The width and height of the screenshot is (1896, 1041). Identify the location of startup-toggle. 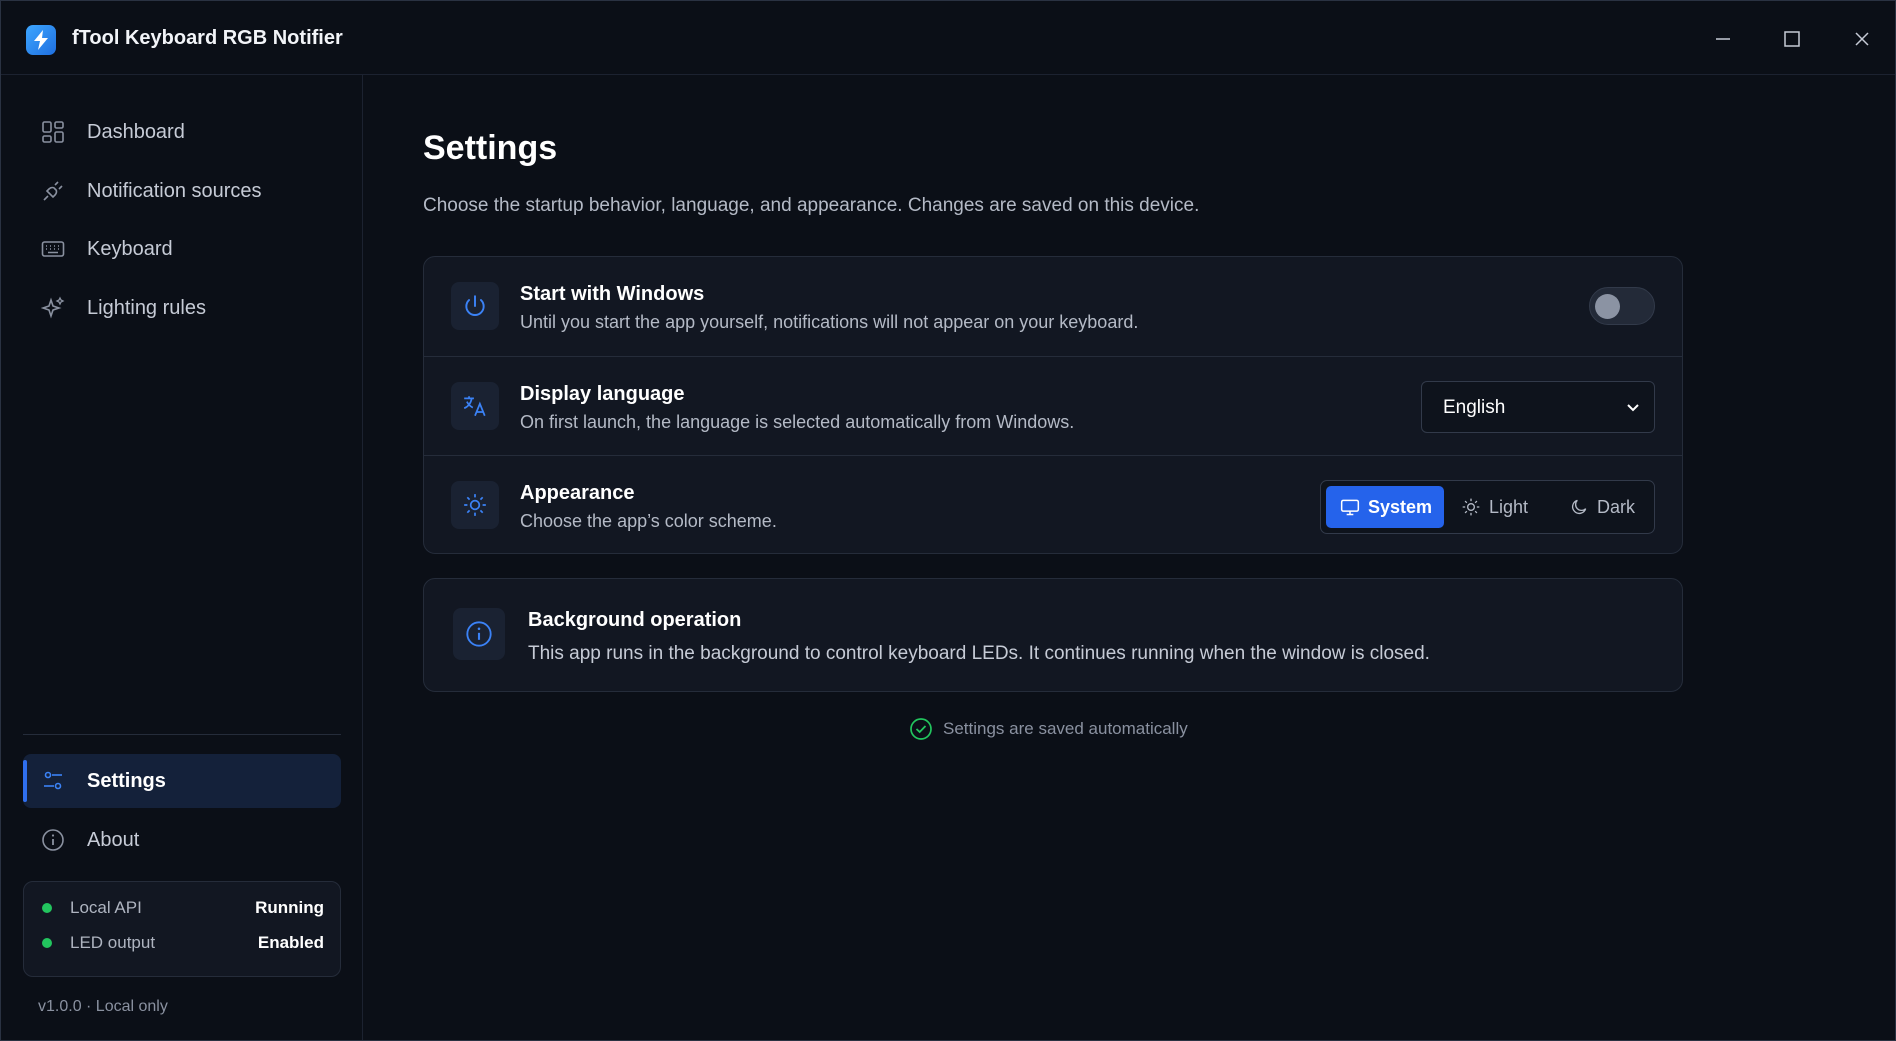
(1622, 306).